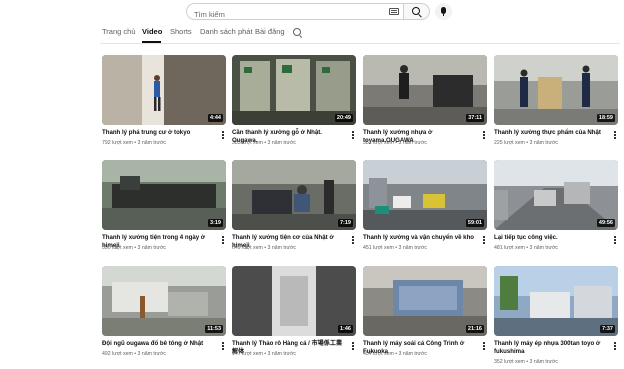 This screenshot has height=369, width=624. Describe the element at coordinates (297, 32) in the screenshot. I see `channel-search-icon` at that location.